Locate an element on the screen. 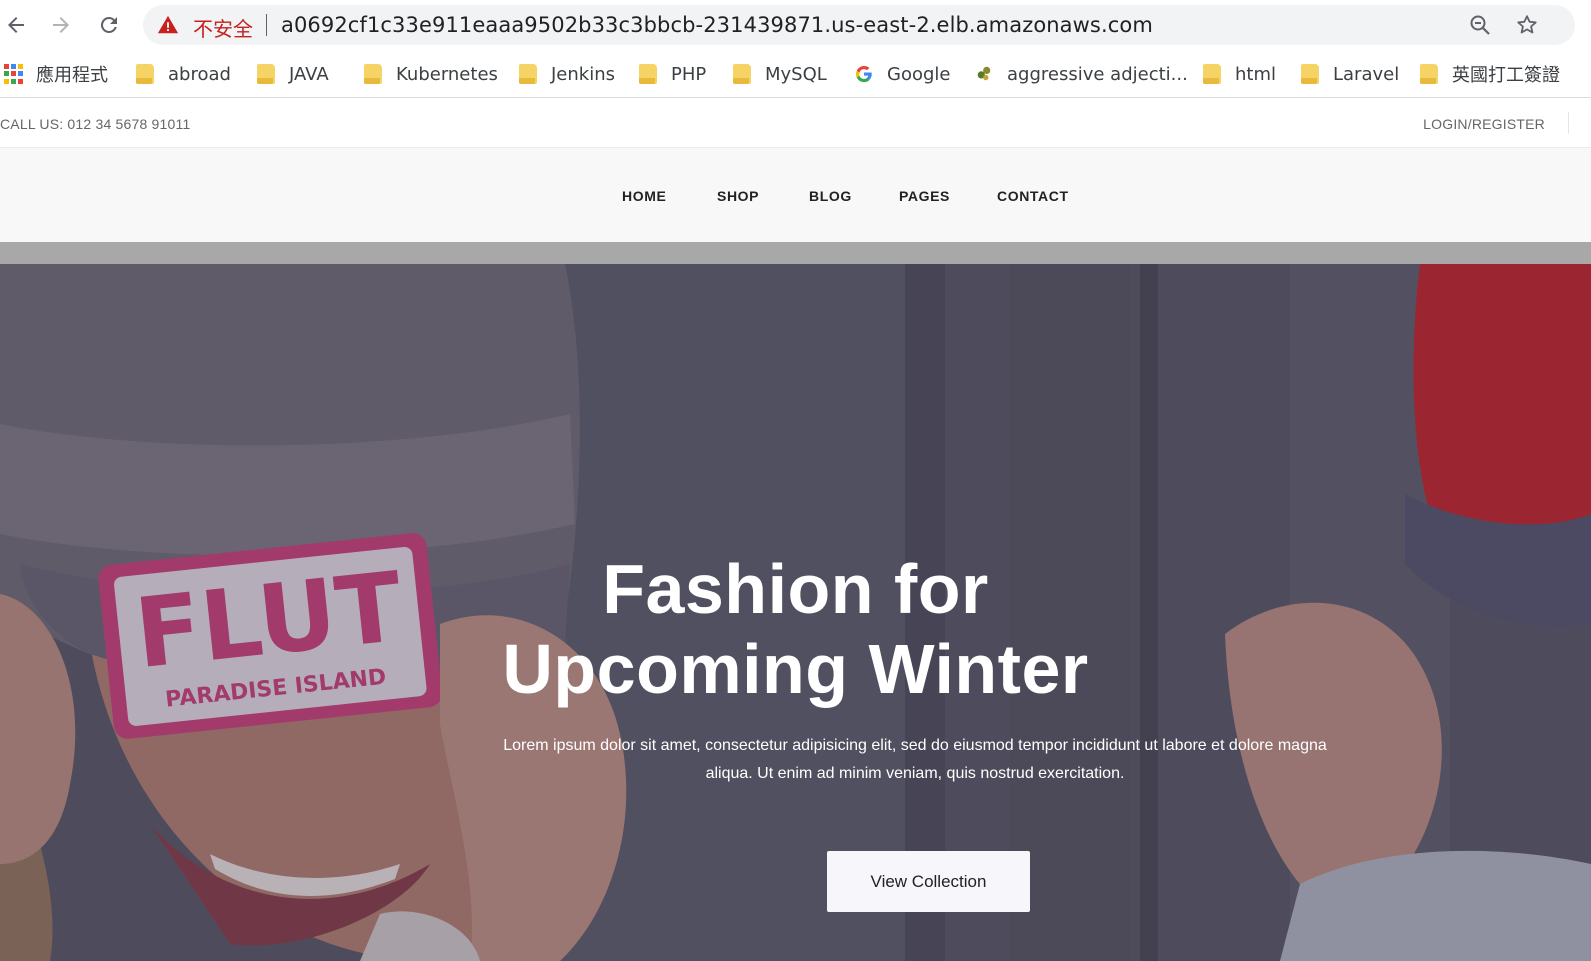 Image resolution: width=1591 pixels, height=961 pixels. hero-title-line-1: Fashion for is located at coordinates (795, 589).